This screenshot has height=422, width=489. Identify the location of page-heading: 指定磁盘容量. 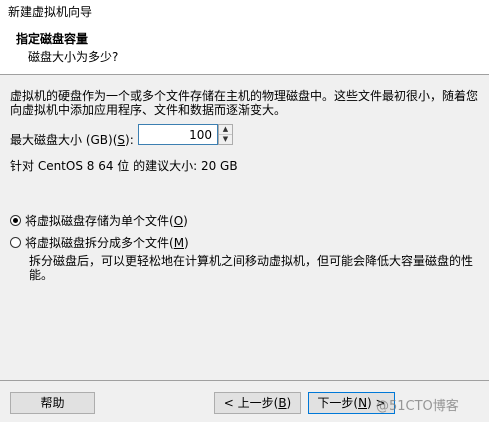
(52, 39).